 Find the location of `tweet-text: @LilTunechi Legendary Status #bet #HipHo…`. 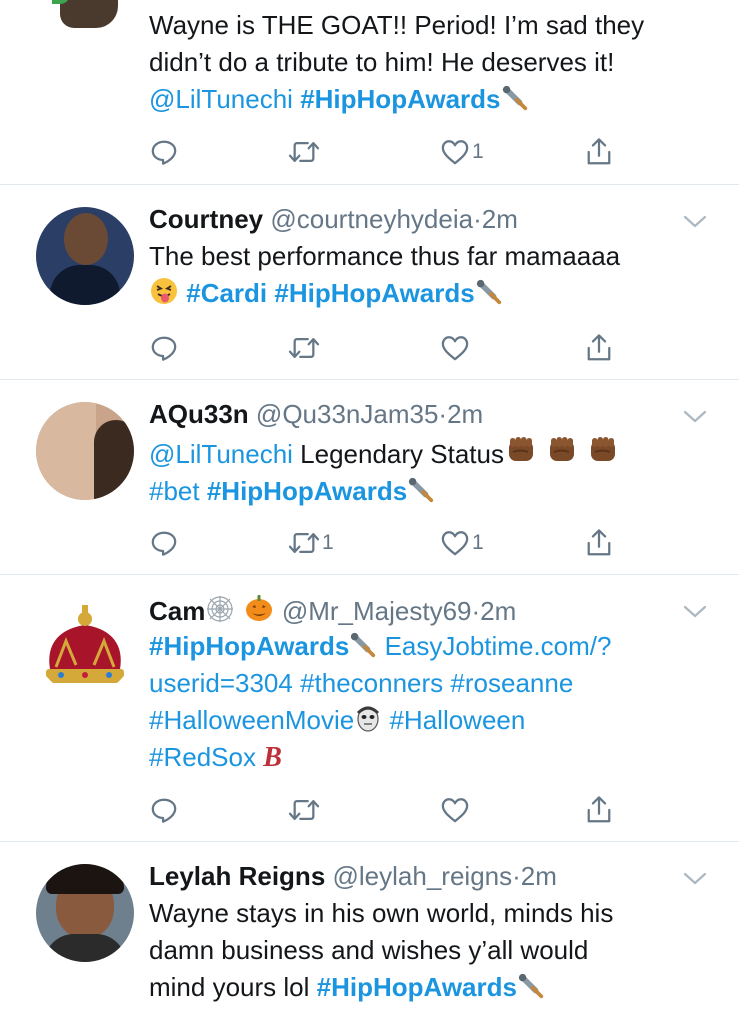

tweet-text: @LilTunechi Legendary Status #bet #HipHo… is located at coordinates (429, 471).